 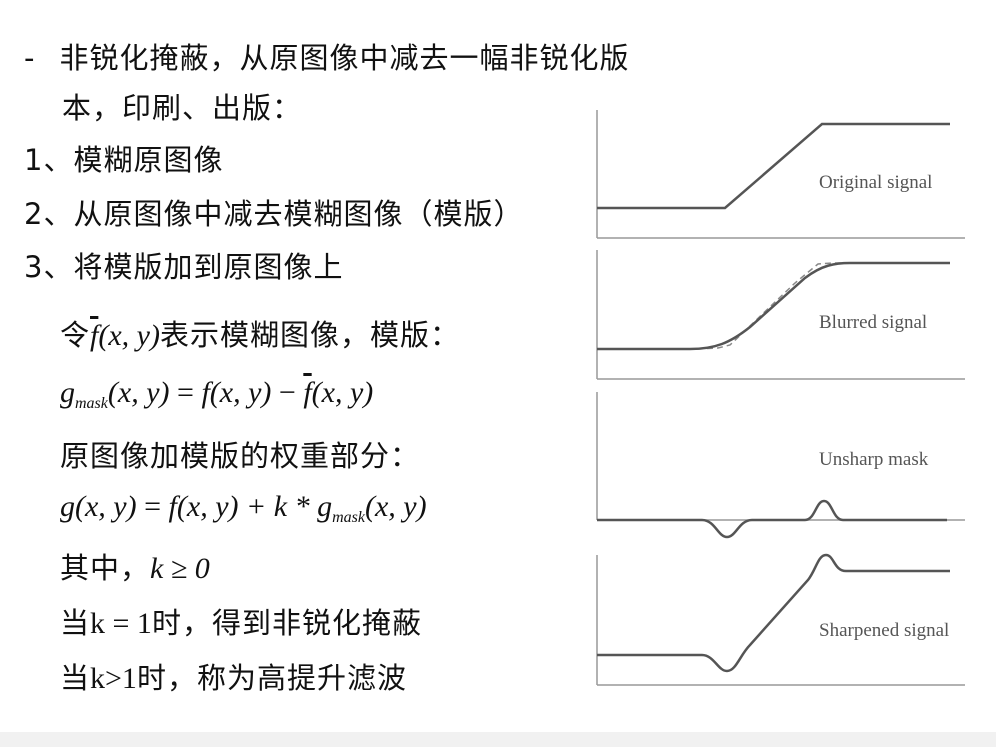 What do you see at coordinates (325, 506) in the screenshot?
I see `g-symbol-2: g` at bounding box center [325, 506].